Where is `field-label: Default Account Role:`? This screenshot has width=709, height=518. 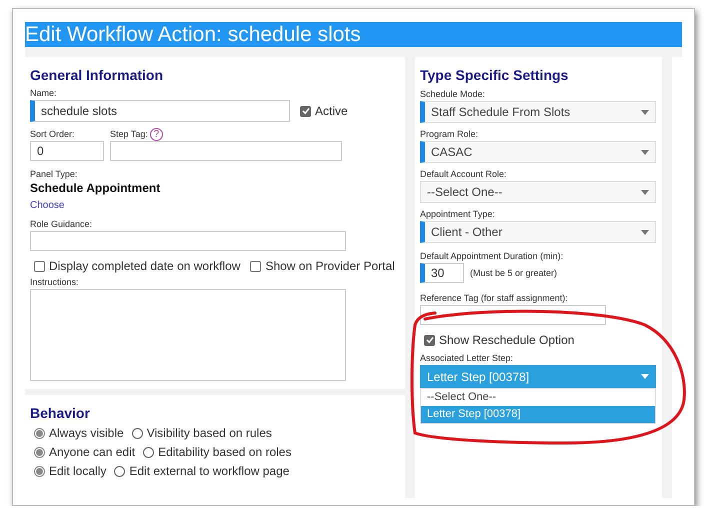 field-label: Default Account Role: is located at coordinates (464, 174).